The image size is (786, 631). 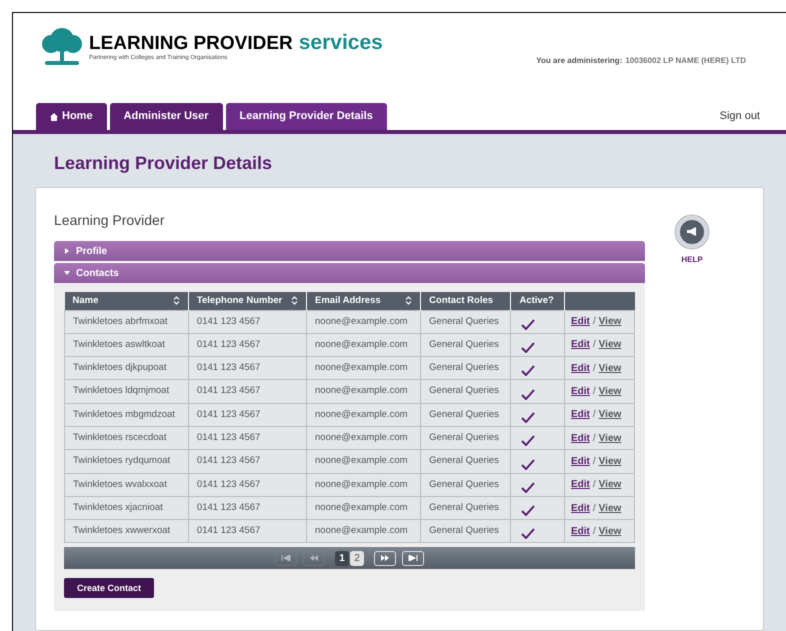 What do you see at coordinates (126, 301) in the screenshot?
I see `column-header: Name` at bounding box center [126, 301].